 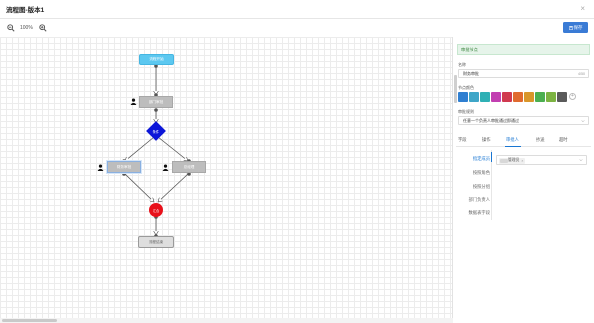 I want to click on horizontal-scrollbar, so click(x=226, y=320).